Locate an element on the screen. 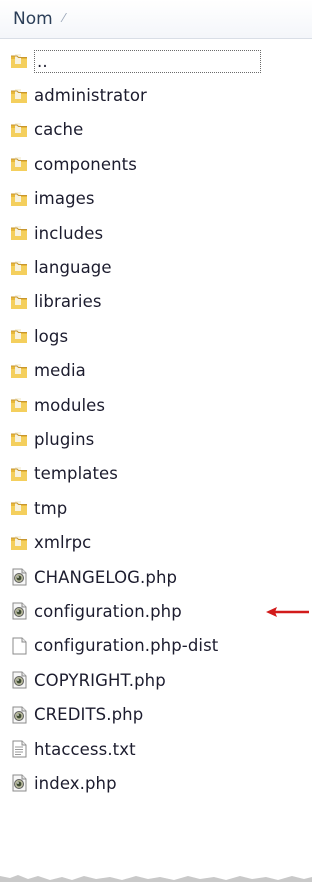 Image resolution: width=320 pixels, height=882 pixels. file-row: configuration.php-dist is located at coordinates (160, 646).